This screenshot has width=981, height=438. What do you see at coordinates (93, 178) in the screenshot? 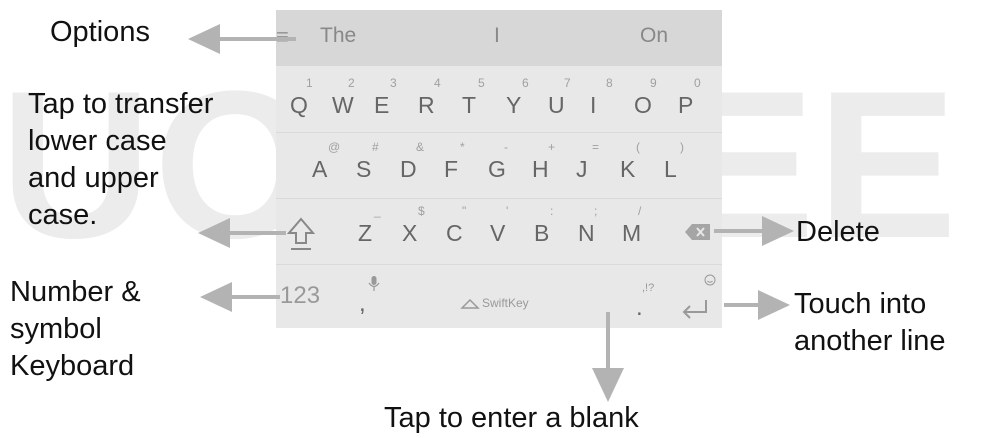
I see `shift-label-line: and upper` at bounding box center [93, 178].